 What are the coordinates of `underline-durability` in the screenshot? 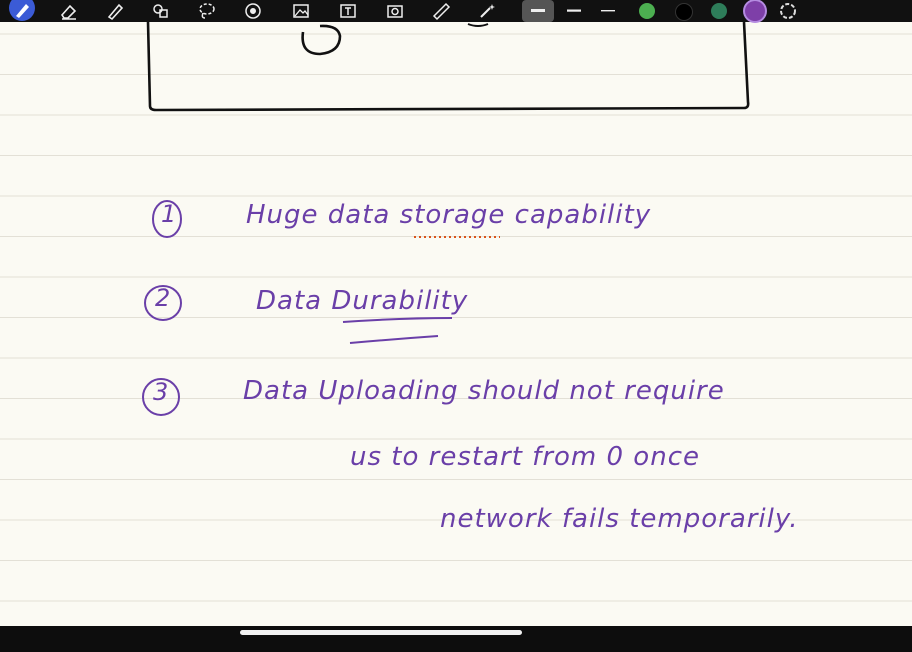 It's located at (397, 320).